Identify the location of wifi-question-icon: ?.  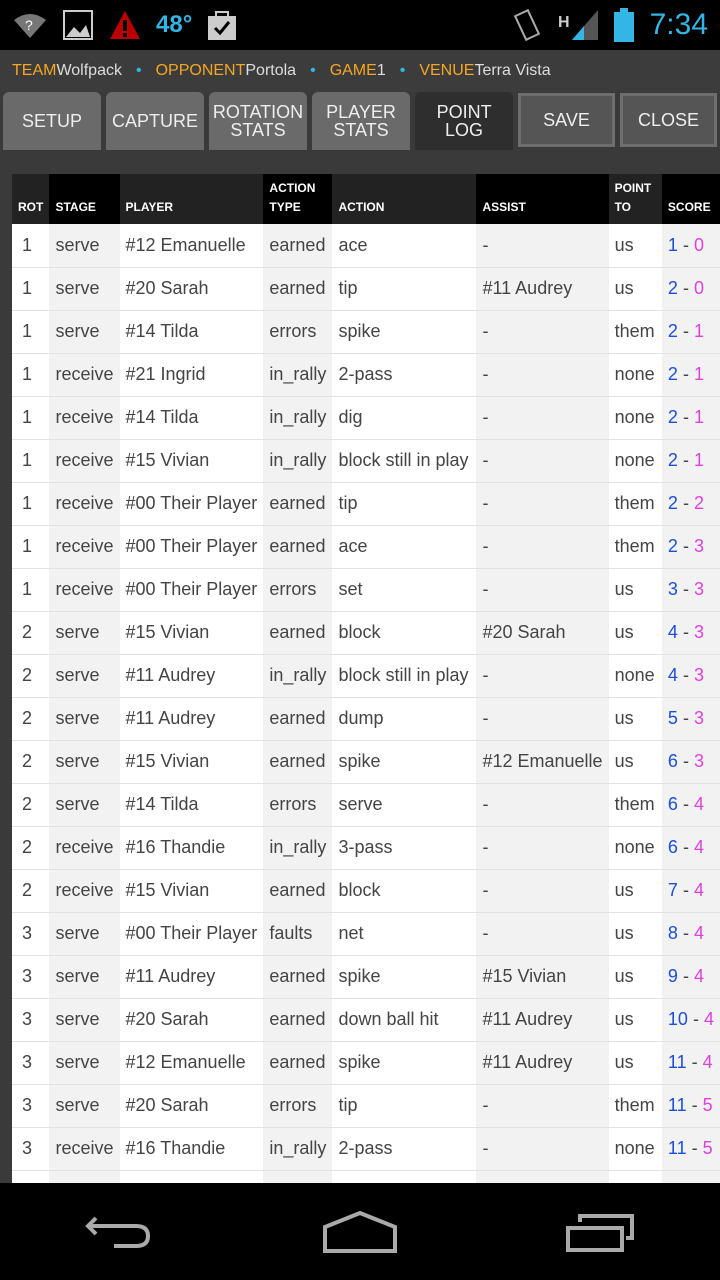
(30, 26).